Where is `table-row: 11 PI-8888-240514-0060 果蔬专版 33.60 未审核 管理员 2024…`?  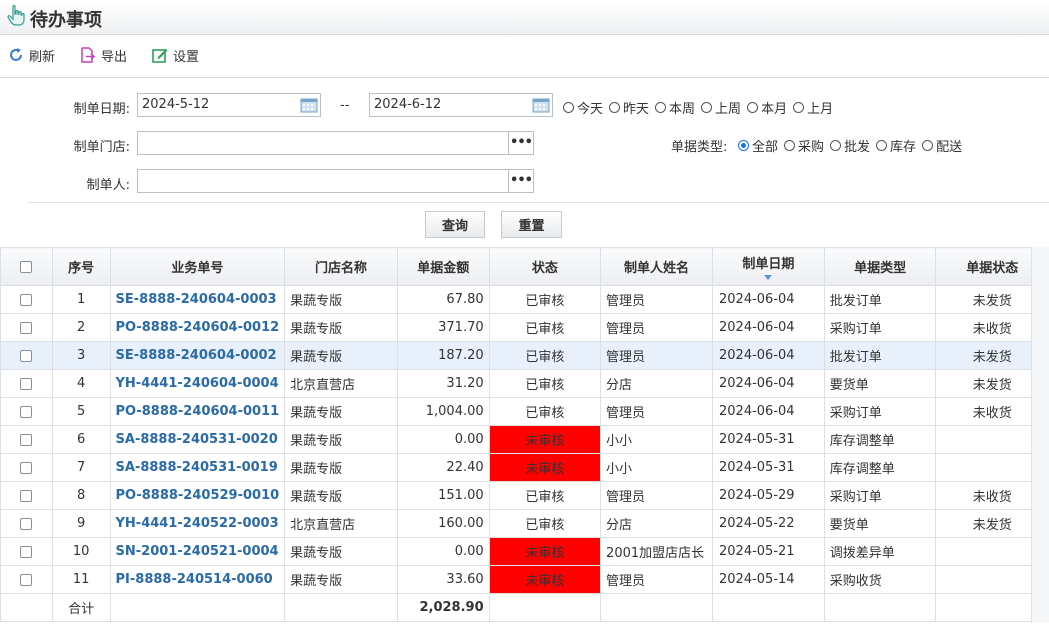 table-row: 11 PI-8888-240514-0060 果蔬专版 33.60 未审核 管理员 2024… is located at coordinates (524, 579).